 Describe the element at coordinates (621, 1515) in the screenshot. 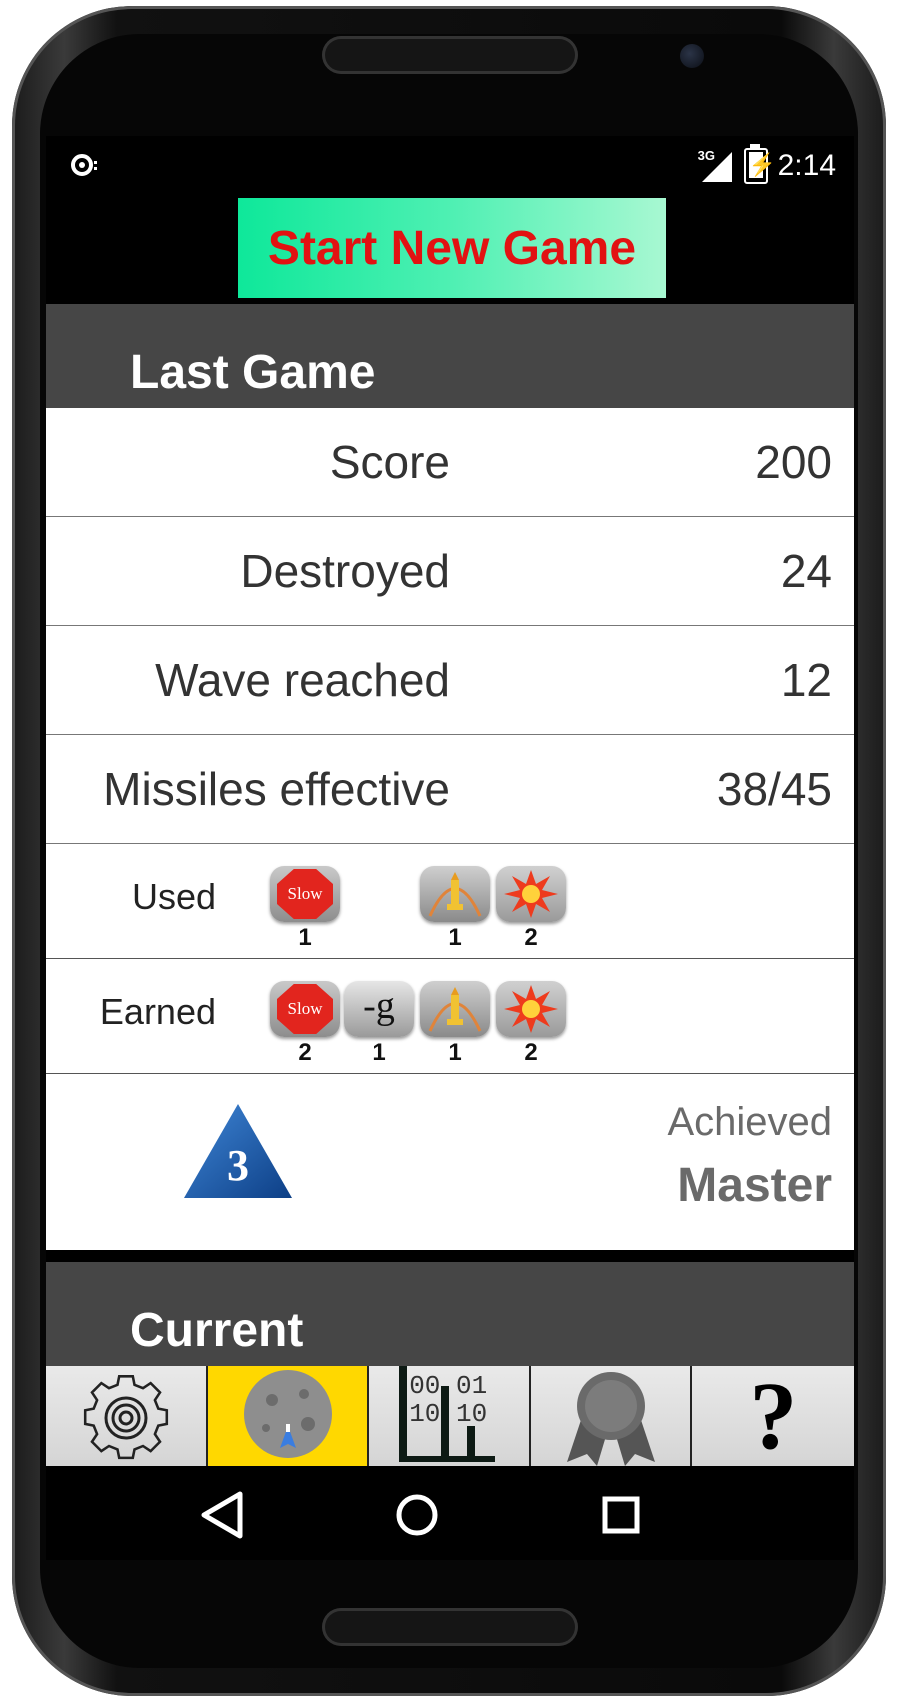

I see `recents-square-icon` at that location.